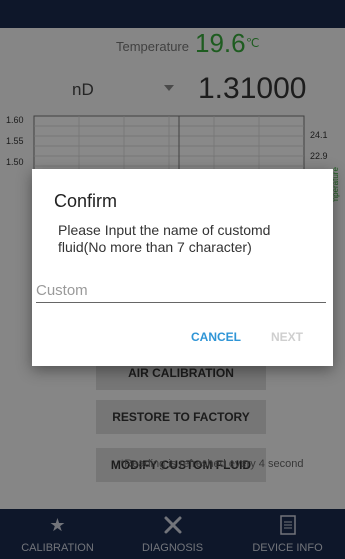 Image resolution: width=345 pixels, height=559 pixels. What do you see at coordinates (86, 201) in the screenshot?
I see `dialog-title: Confirm` at bounding box center [86, 201].